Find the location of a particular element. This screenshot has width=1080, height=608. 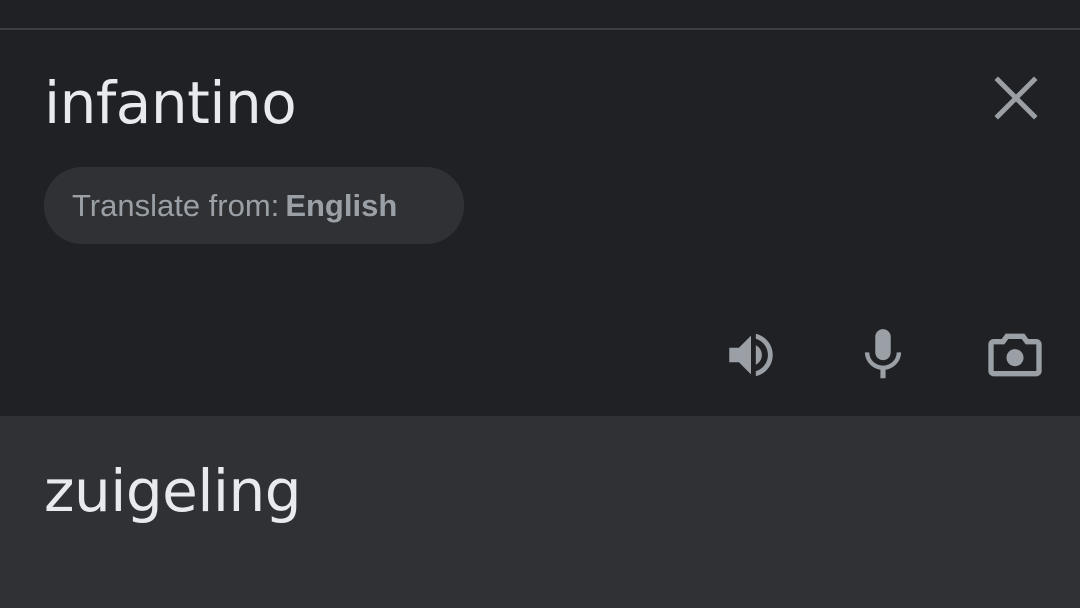

camera-translate-button is located at coordinates (1015, 355).